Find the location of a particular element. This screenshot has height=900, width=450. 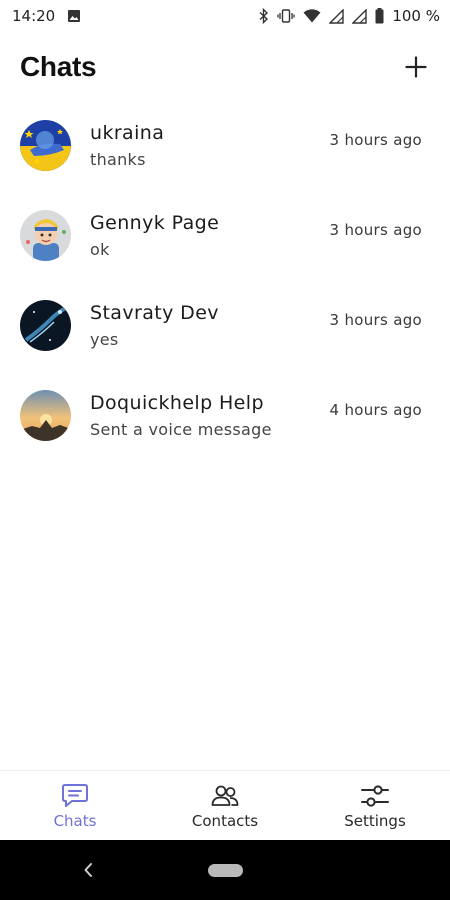

sliders-icon is located at coordinates (375, 796).